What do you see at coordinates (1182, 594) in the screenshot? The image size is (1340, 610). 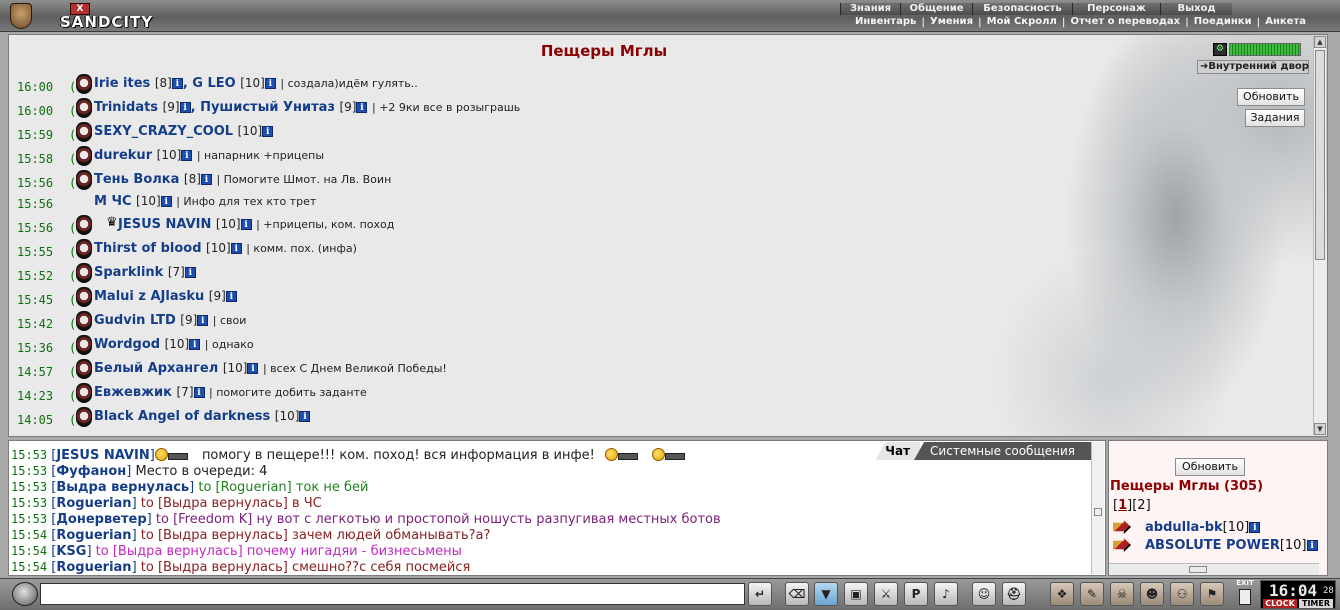 I see `group-icon: ⚇` at bounding box center [1182, 594].